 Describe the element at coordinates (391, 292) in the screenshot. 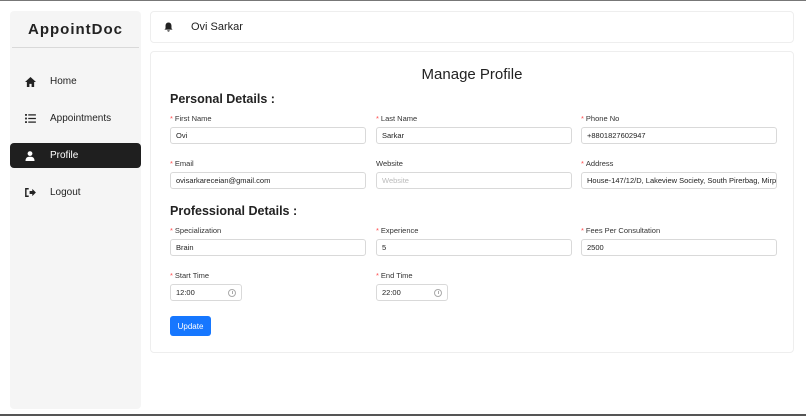

I see `end-time-value: 22:00` at that location.